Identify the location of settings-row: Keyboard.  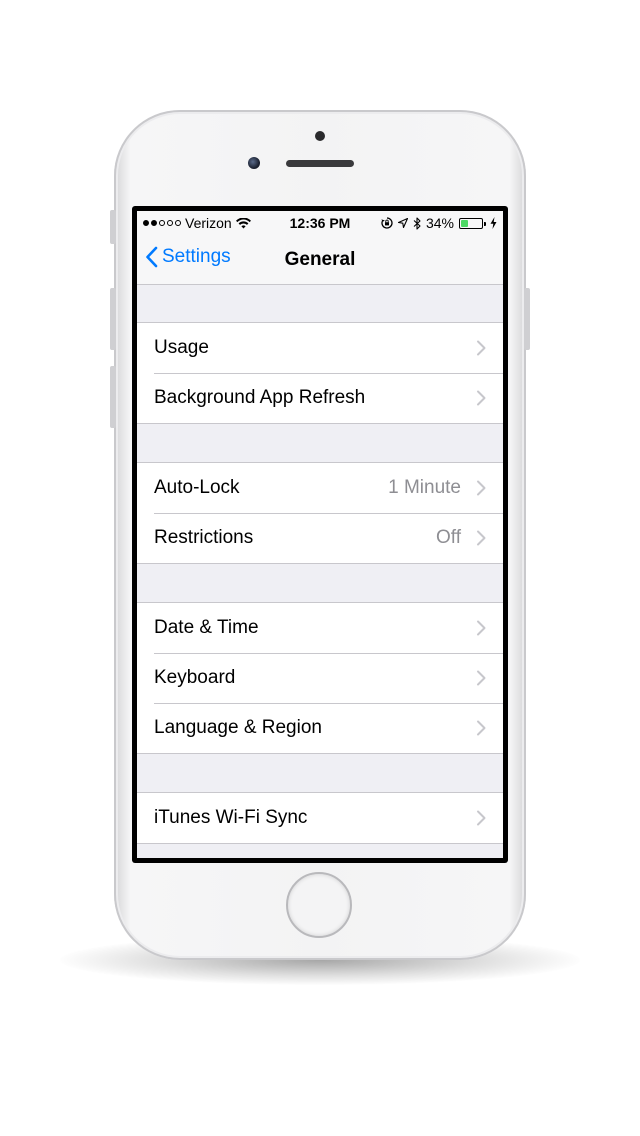
(320, 678).